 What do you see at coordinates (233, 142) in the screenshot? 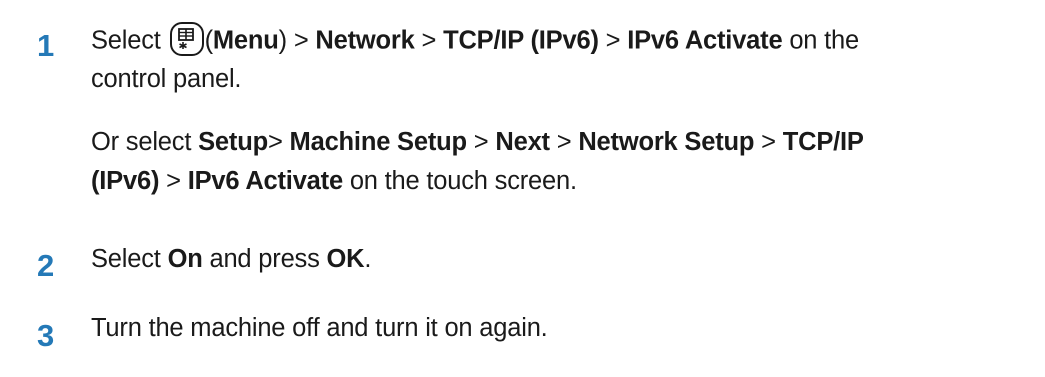
I see `setup-label: Setup` at bounding box center [233, 142].